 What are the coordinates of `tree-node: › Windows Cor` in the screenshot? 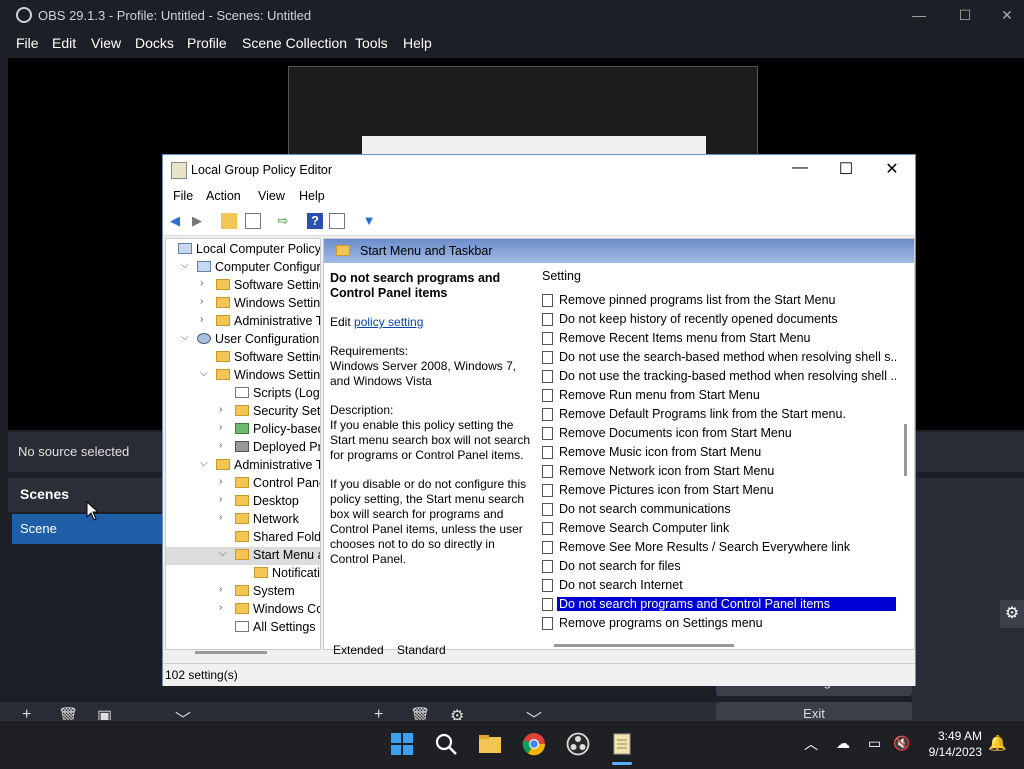 It's located at (243, 610).